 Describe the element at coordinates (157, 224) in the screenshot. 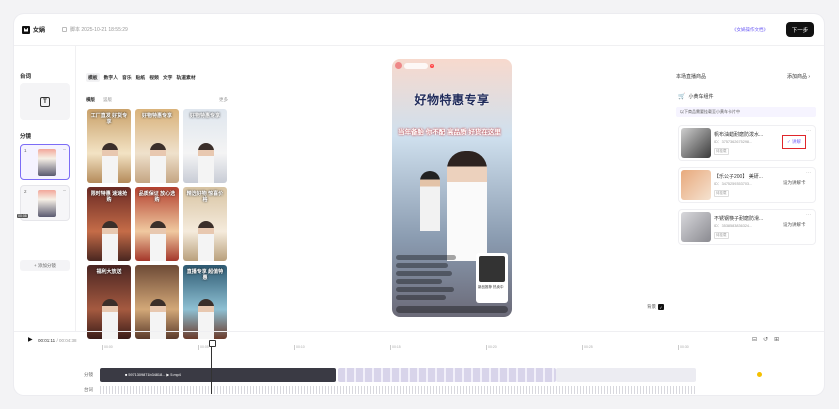

I see `template-card: 品质保证 放心选购` at that location.